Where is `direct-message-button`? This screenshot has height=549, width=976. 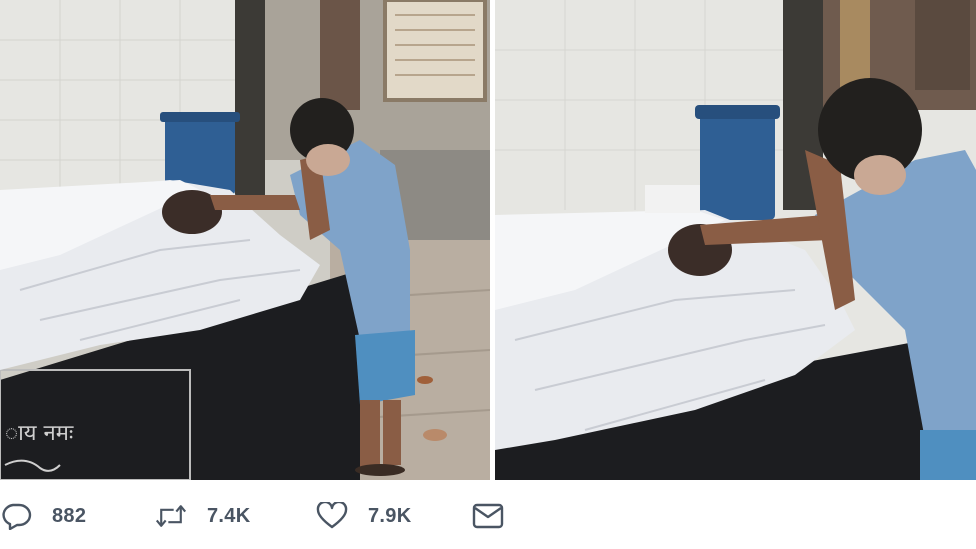 direct-message-button is located at coordinates (488, 516).